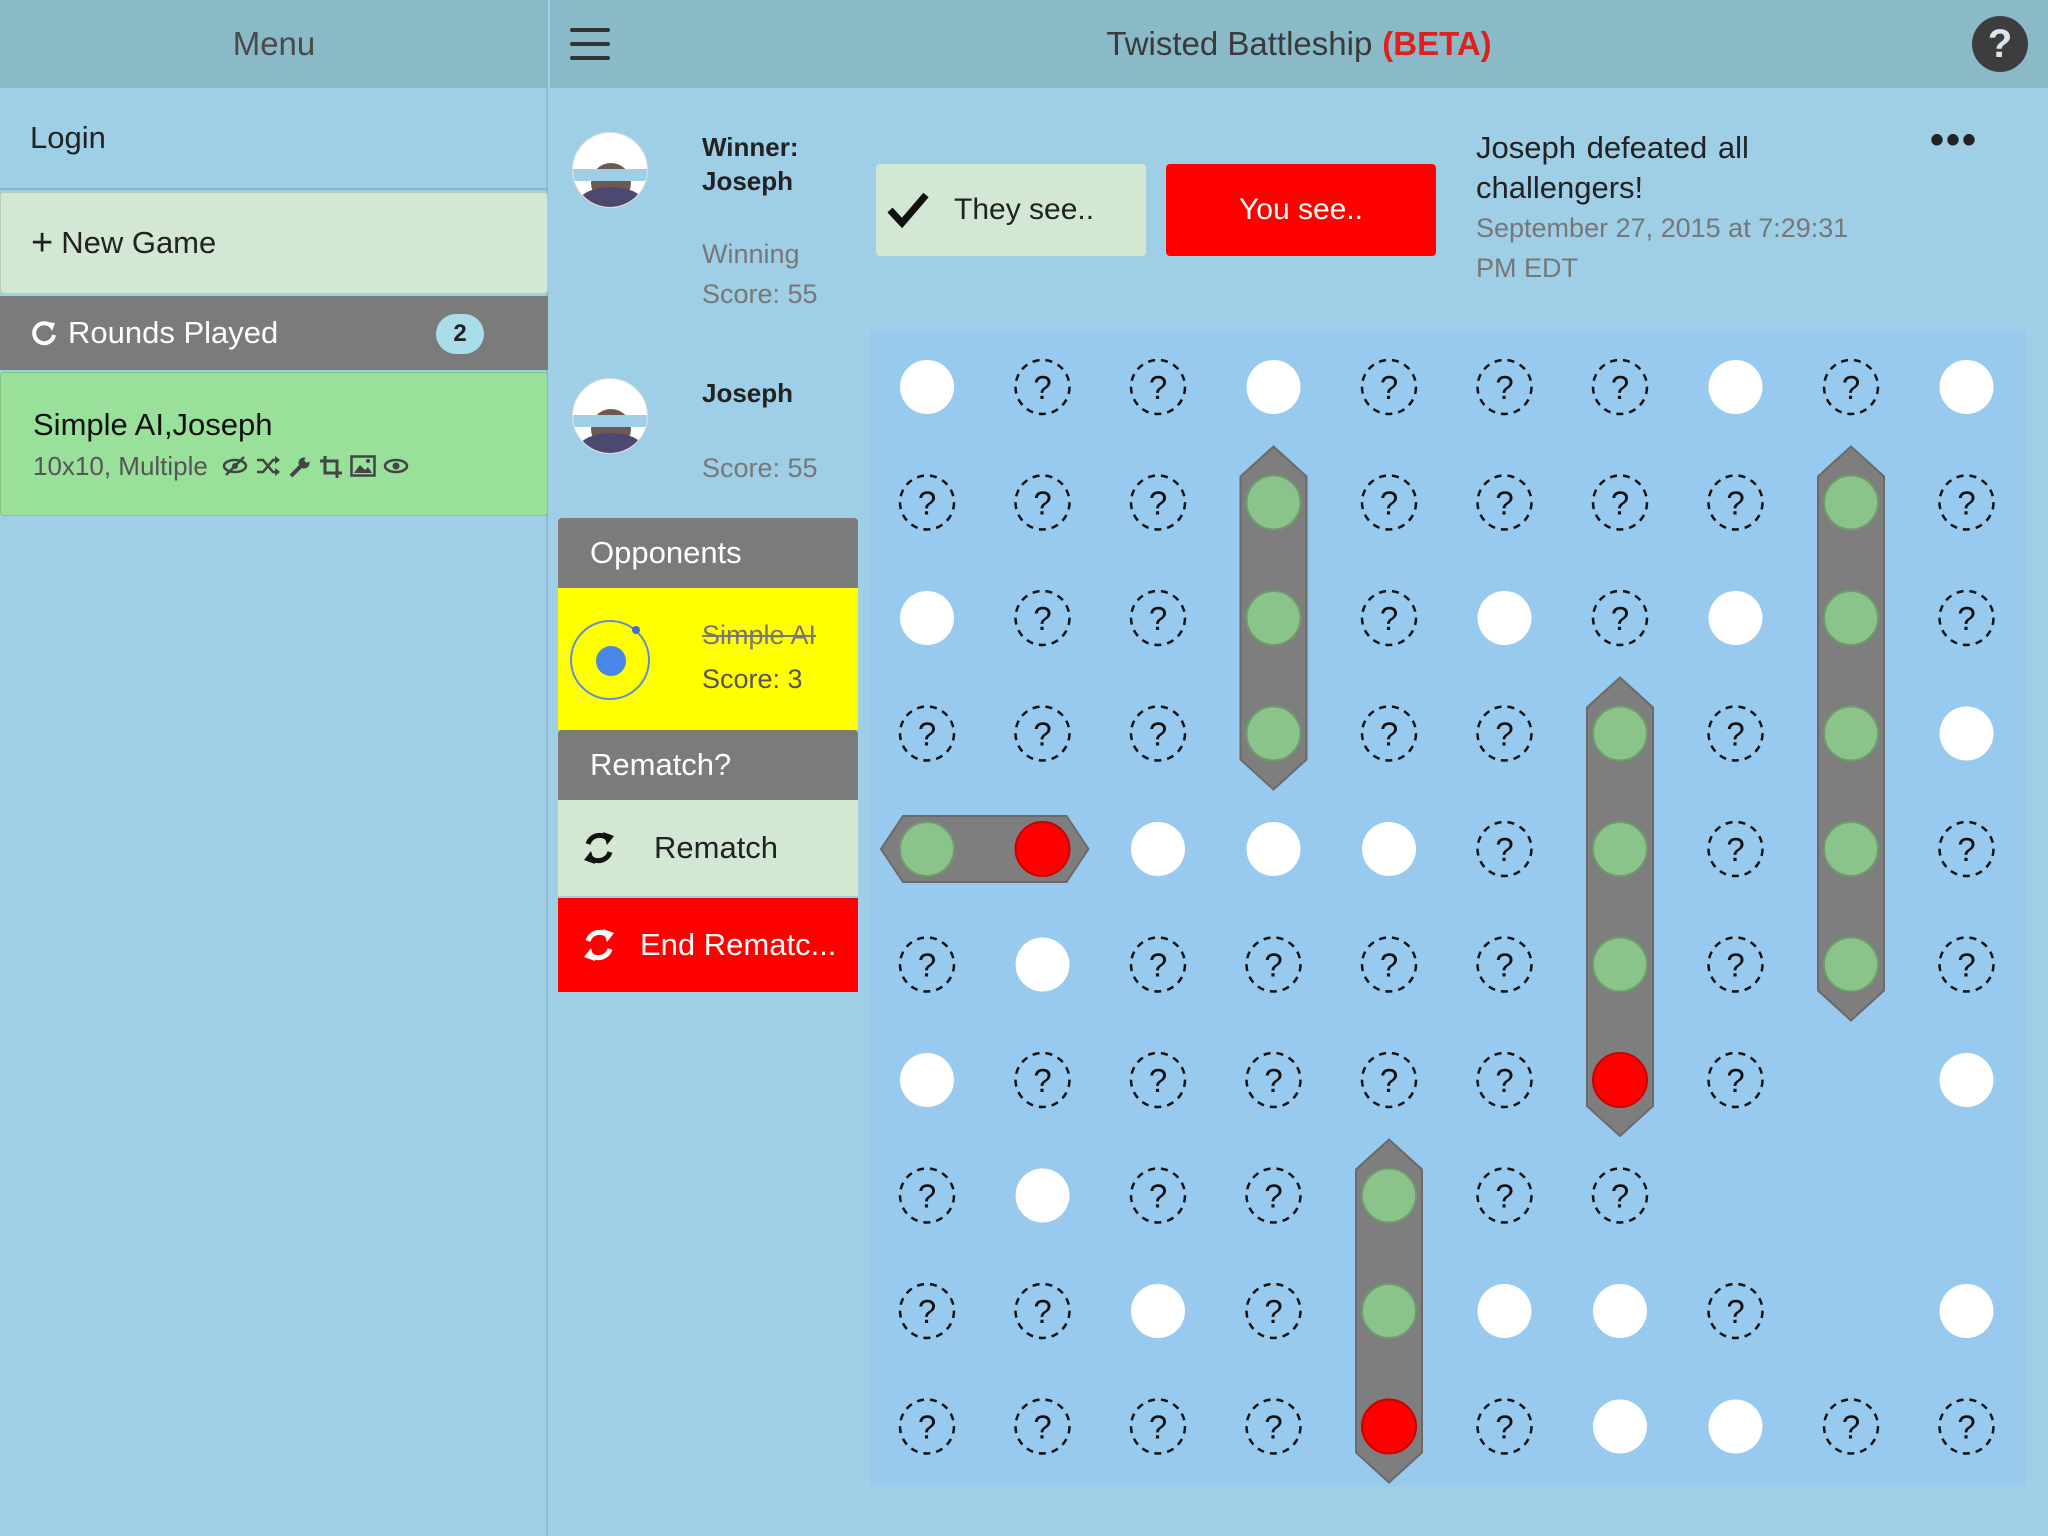  What do you see at coordinates (2000, 44) in the screenshot?
I see `help-icon: ?` at bounding box center [2000, 44].